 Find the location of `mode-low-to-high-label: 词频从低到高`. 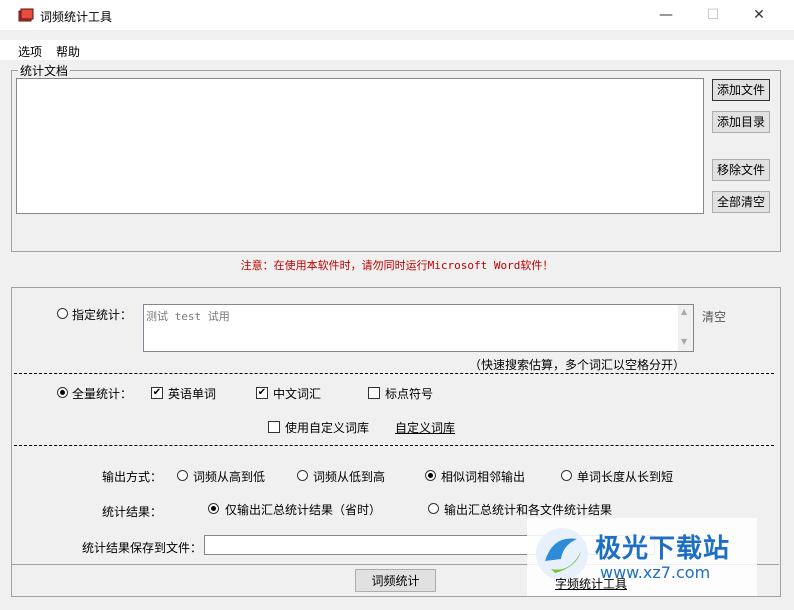

mode-low-to-high-label: 词频从低到高 is located at coordinates (349, 477).